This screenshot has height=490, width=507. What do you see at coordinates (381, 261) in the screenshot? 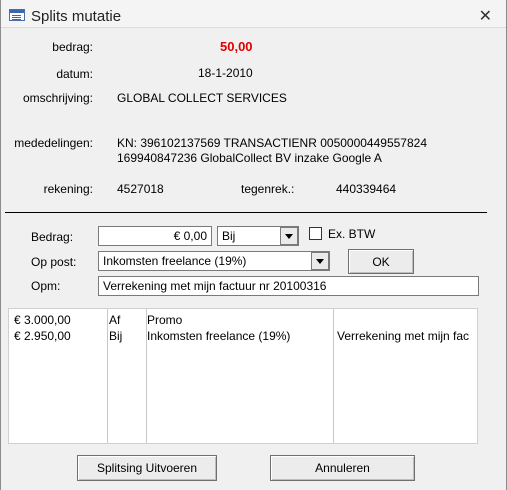
I see `ok-button: OK` at bounding box center [381, 261].